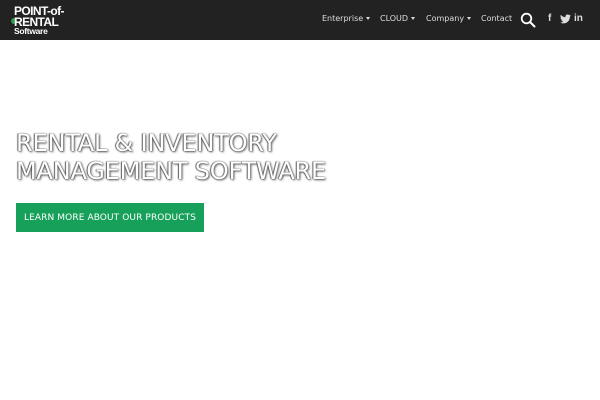 The height and width of the screenshot is (400, 600). I want to click on nav-item-label: Enterprise, so click(343, 18).